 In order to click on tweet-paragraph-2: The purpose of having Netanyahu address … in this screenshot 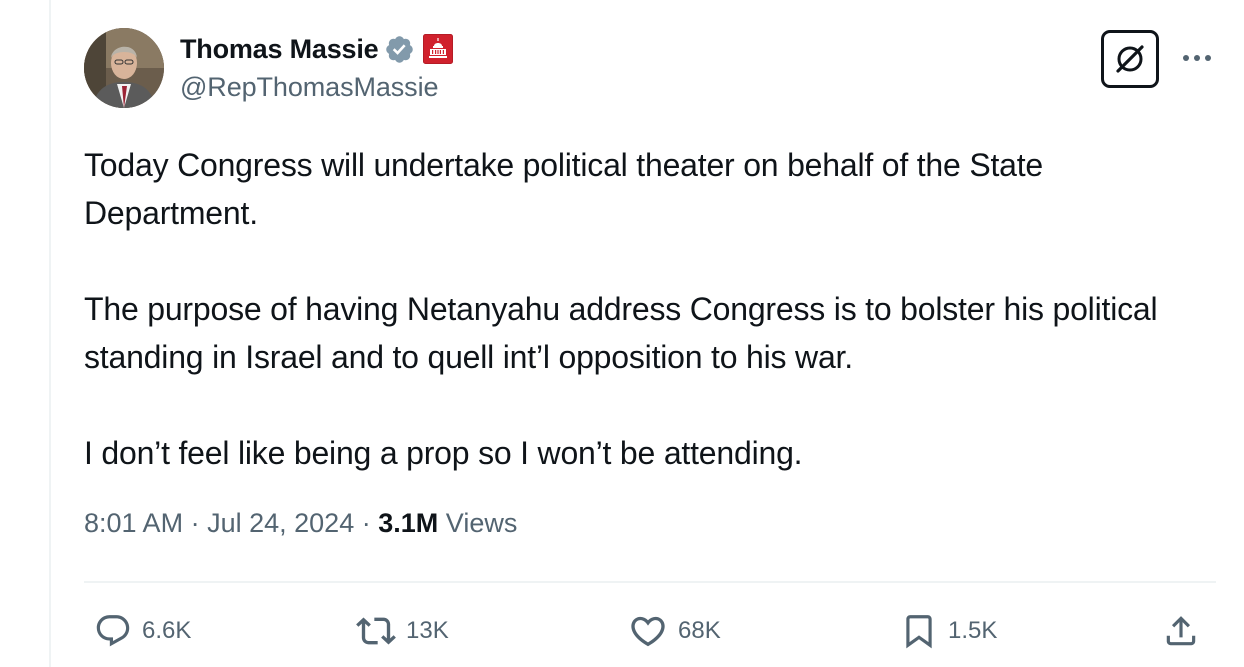, I will do `click(625, 333)`.